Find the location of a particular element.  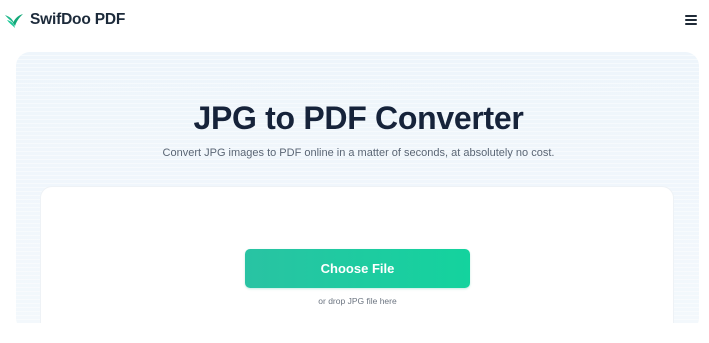

brand-name: SwifDoo PDF is located at coordinates (78, 19).